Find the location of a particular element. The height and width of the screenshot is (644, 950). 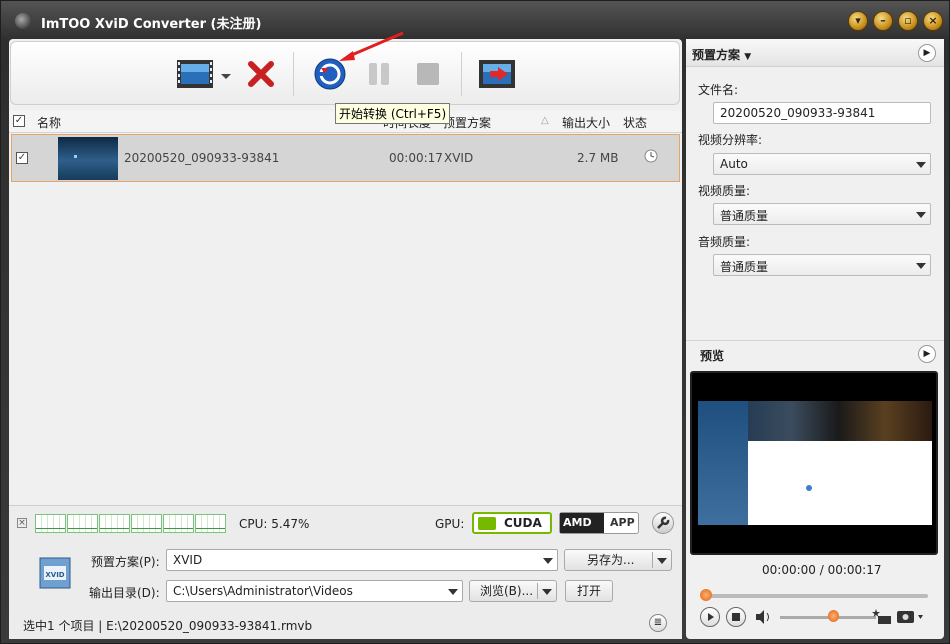

row-checkbox: ✓ is located at coordinates (22, 158).